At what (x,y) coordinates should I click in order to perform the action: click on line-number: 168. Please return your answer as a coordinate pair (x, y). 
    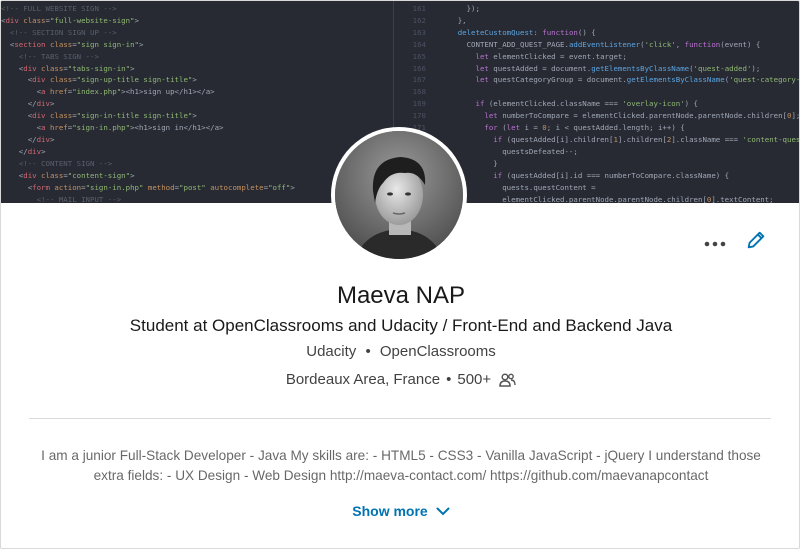
    Looking at the image, I should click on (419, 92).